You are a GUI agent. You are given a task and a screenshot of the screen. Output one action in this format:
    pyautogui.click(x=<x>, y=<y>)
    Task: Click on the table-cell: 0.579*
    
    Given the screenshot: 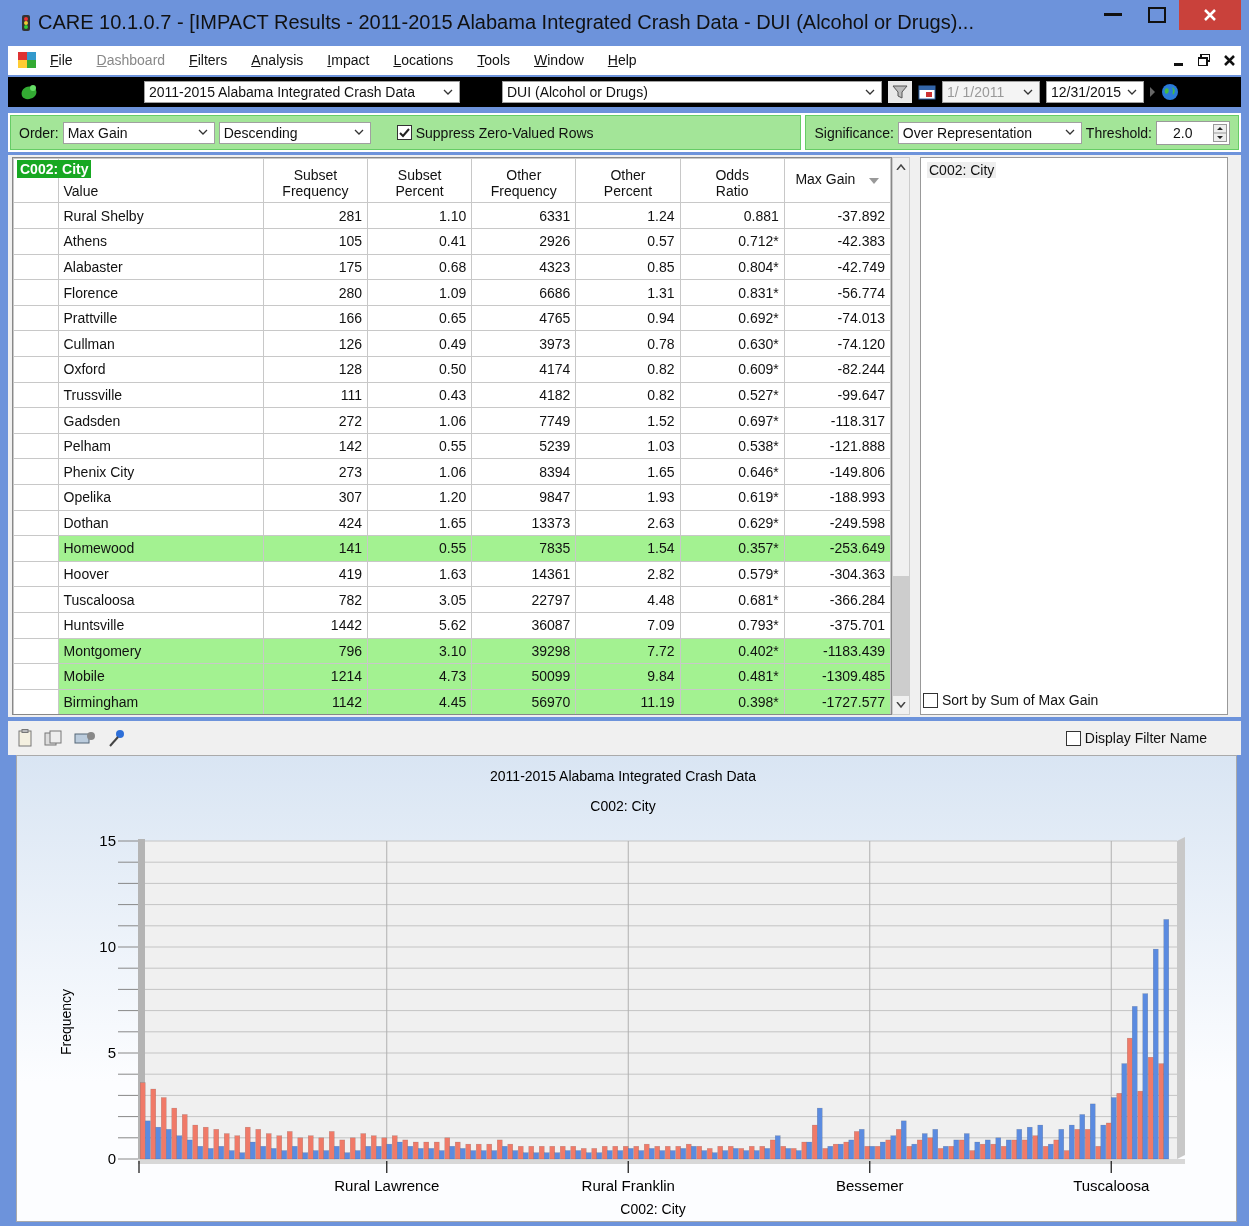 What is the action you would take?
    pyautogui.click(x=732, y=574)
    